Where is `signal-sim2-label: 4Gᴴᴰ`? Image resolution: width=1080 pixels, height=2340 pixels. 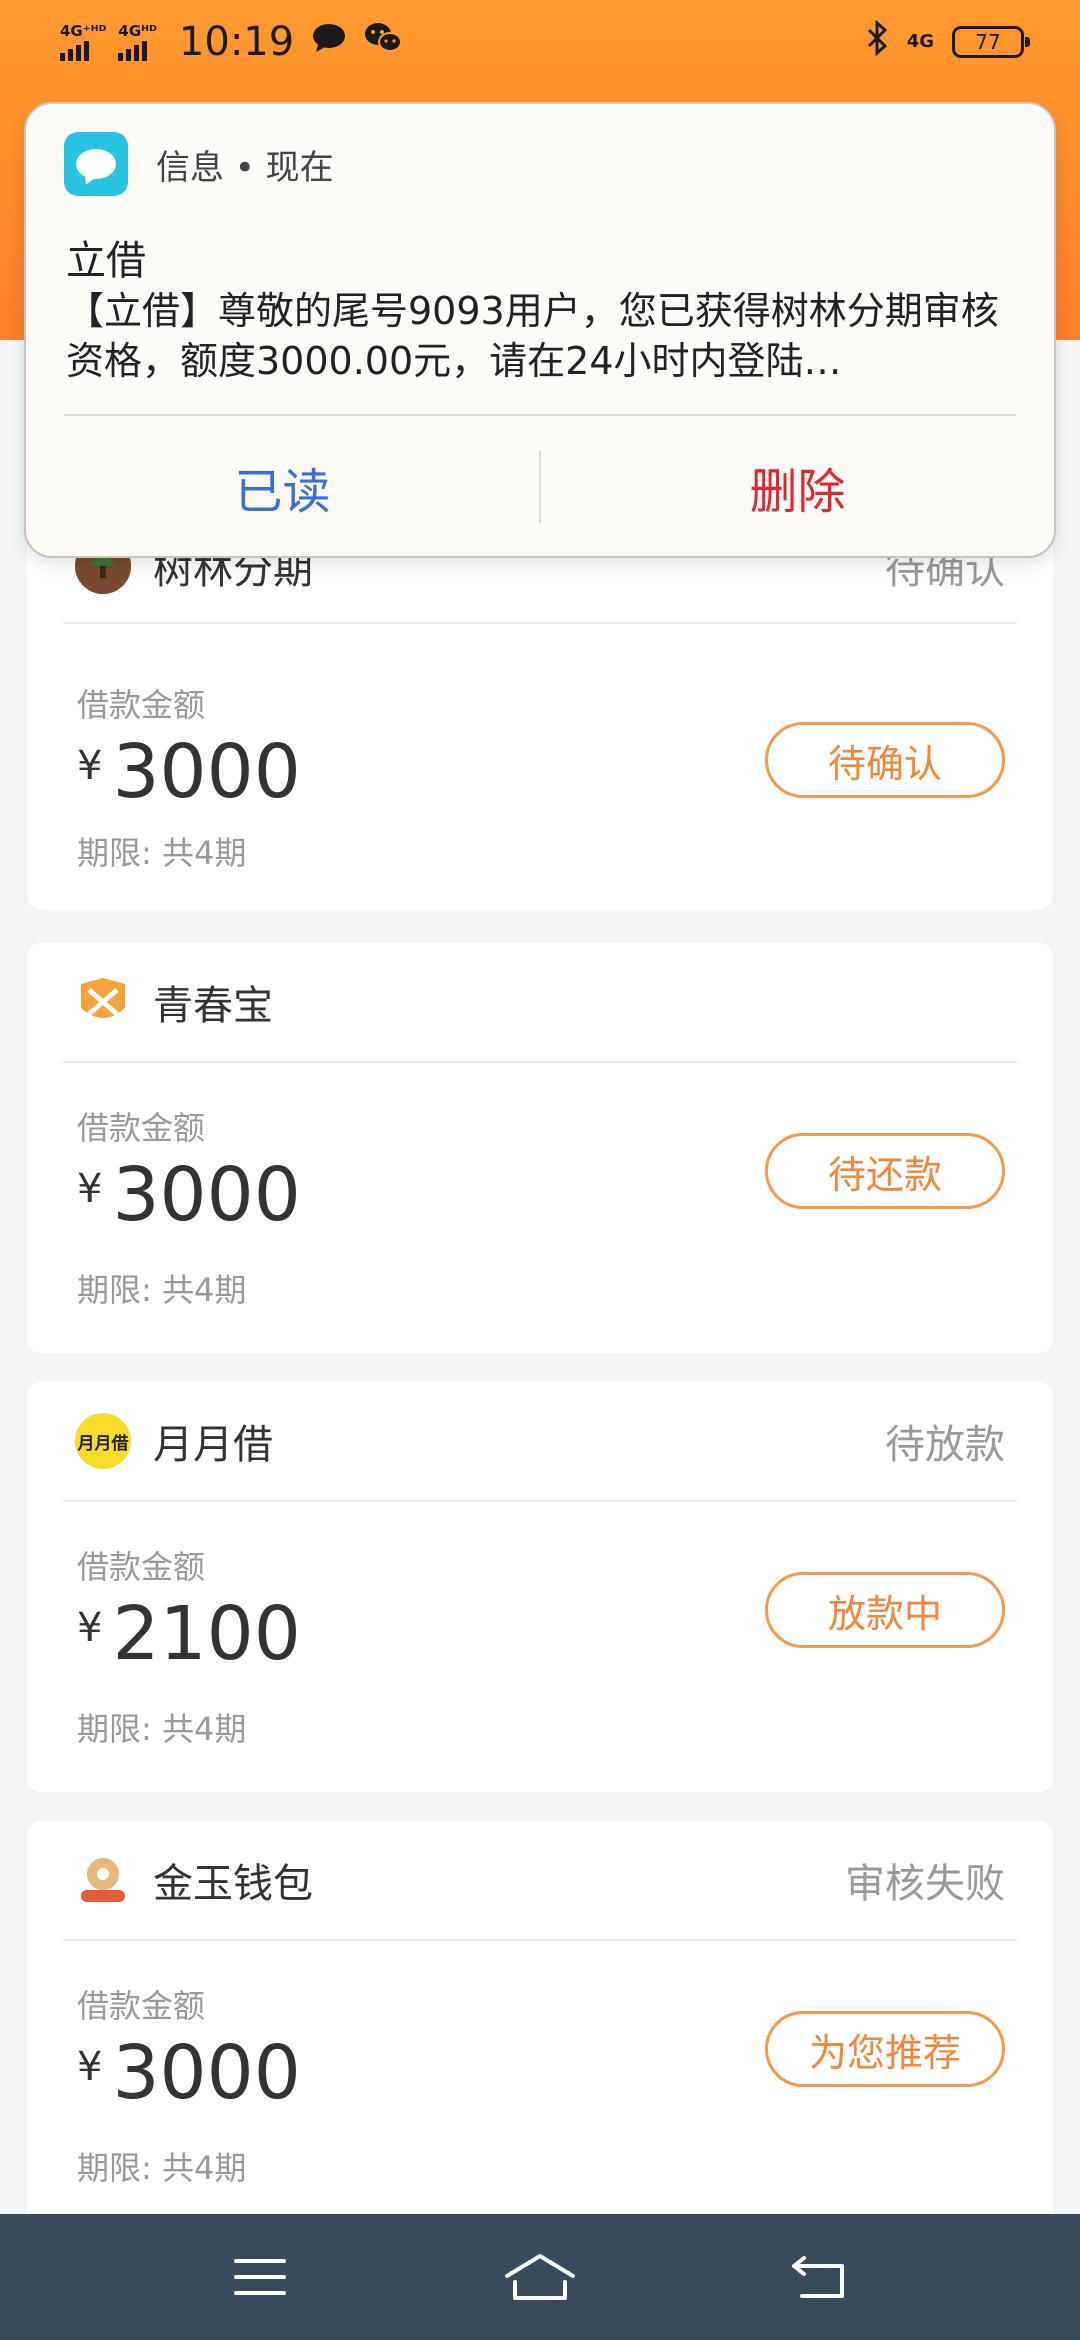 signal-sim2-label: 4Gᴴᴰ is located at coordinates (137, 31).